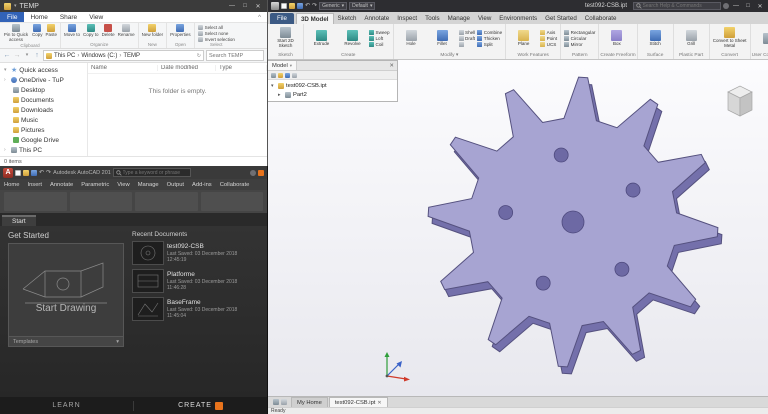 The height and width of the screenshot is (414, 768). Describe the element at coordinates (261, 172) in the screenshot. I see `a360-icon` at that location.